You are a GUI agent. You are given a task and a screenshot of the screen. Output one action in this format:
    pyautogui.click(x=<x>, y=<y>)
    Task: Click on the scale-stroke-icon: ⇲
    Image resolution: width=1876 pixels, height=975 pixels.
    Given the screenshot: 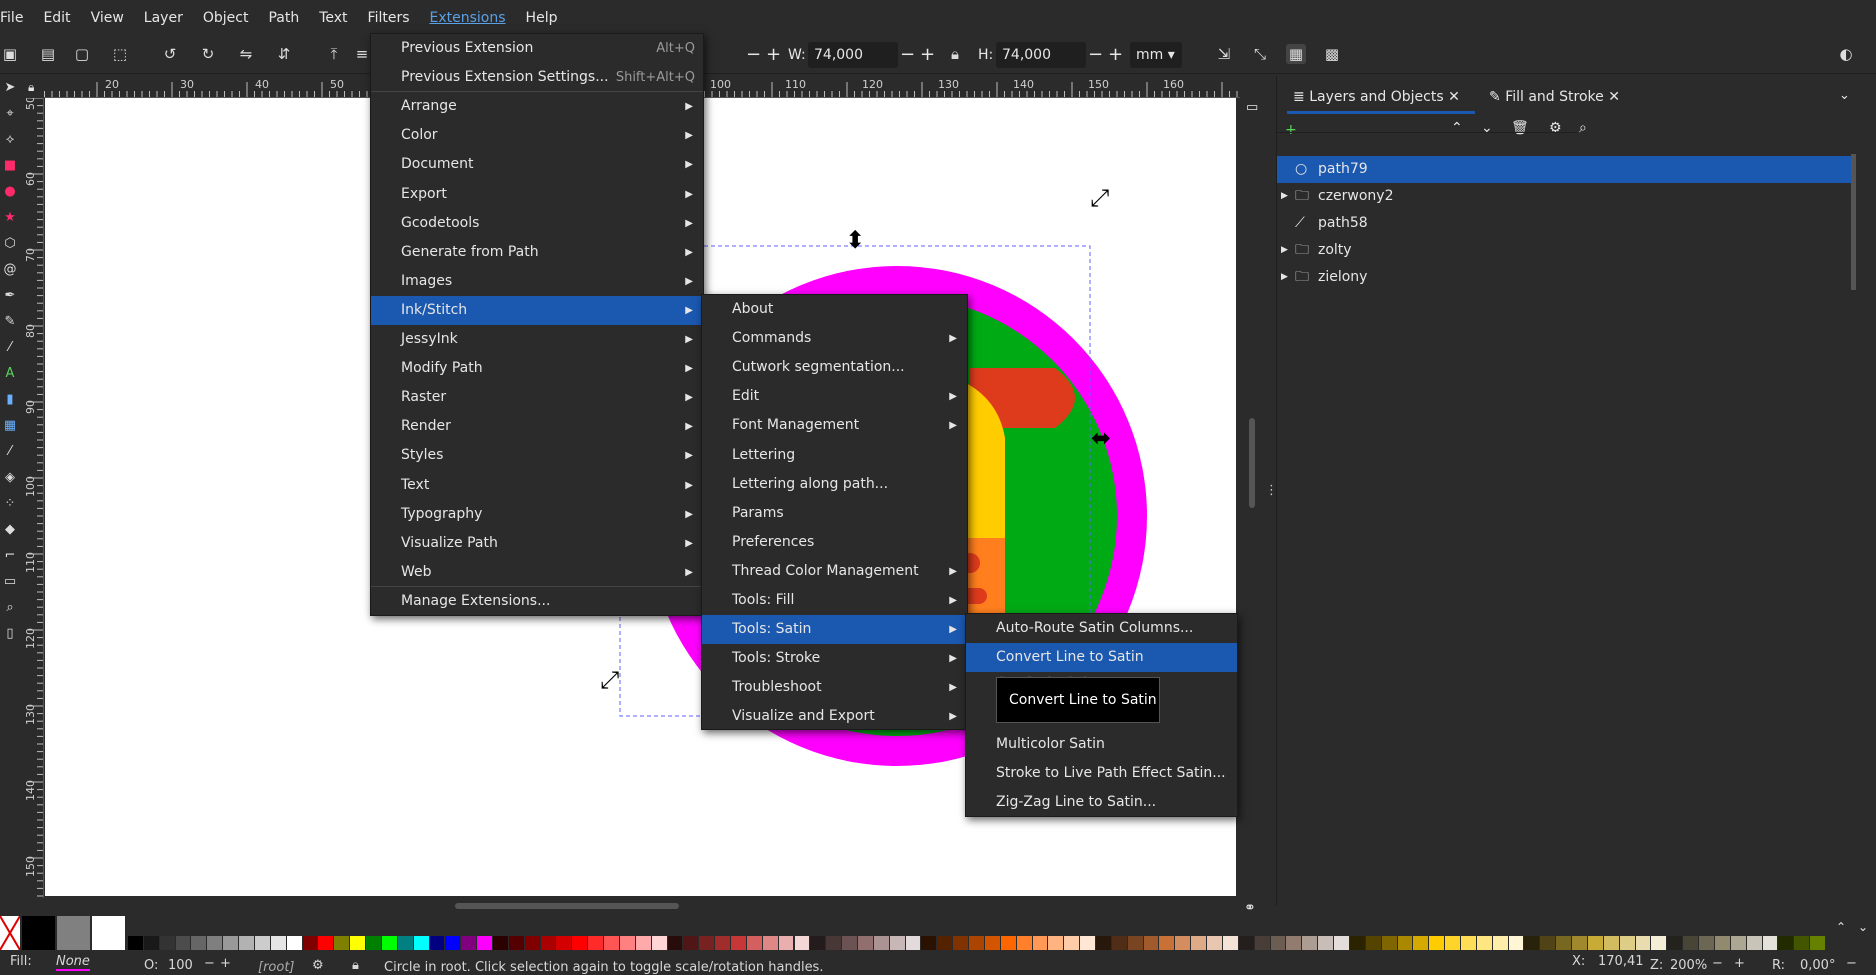 What is the action you would take?
    pyautogui.click(x=1224, y=54)
    